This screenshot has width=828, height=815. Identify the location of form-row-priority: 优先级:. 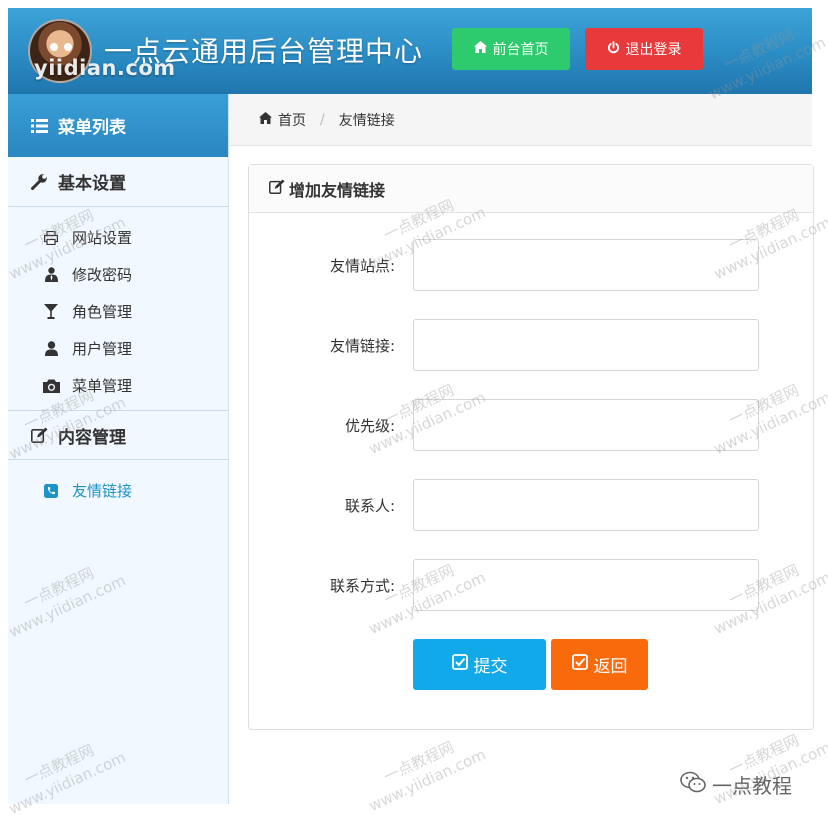
(531, 425).